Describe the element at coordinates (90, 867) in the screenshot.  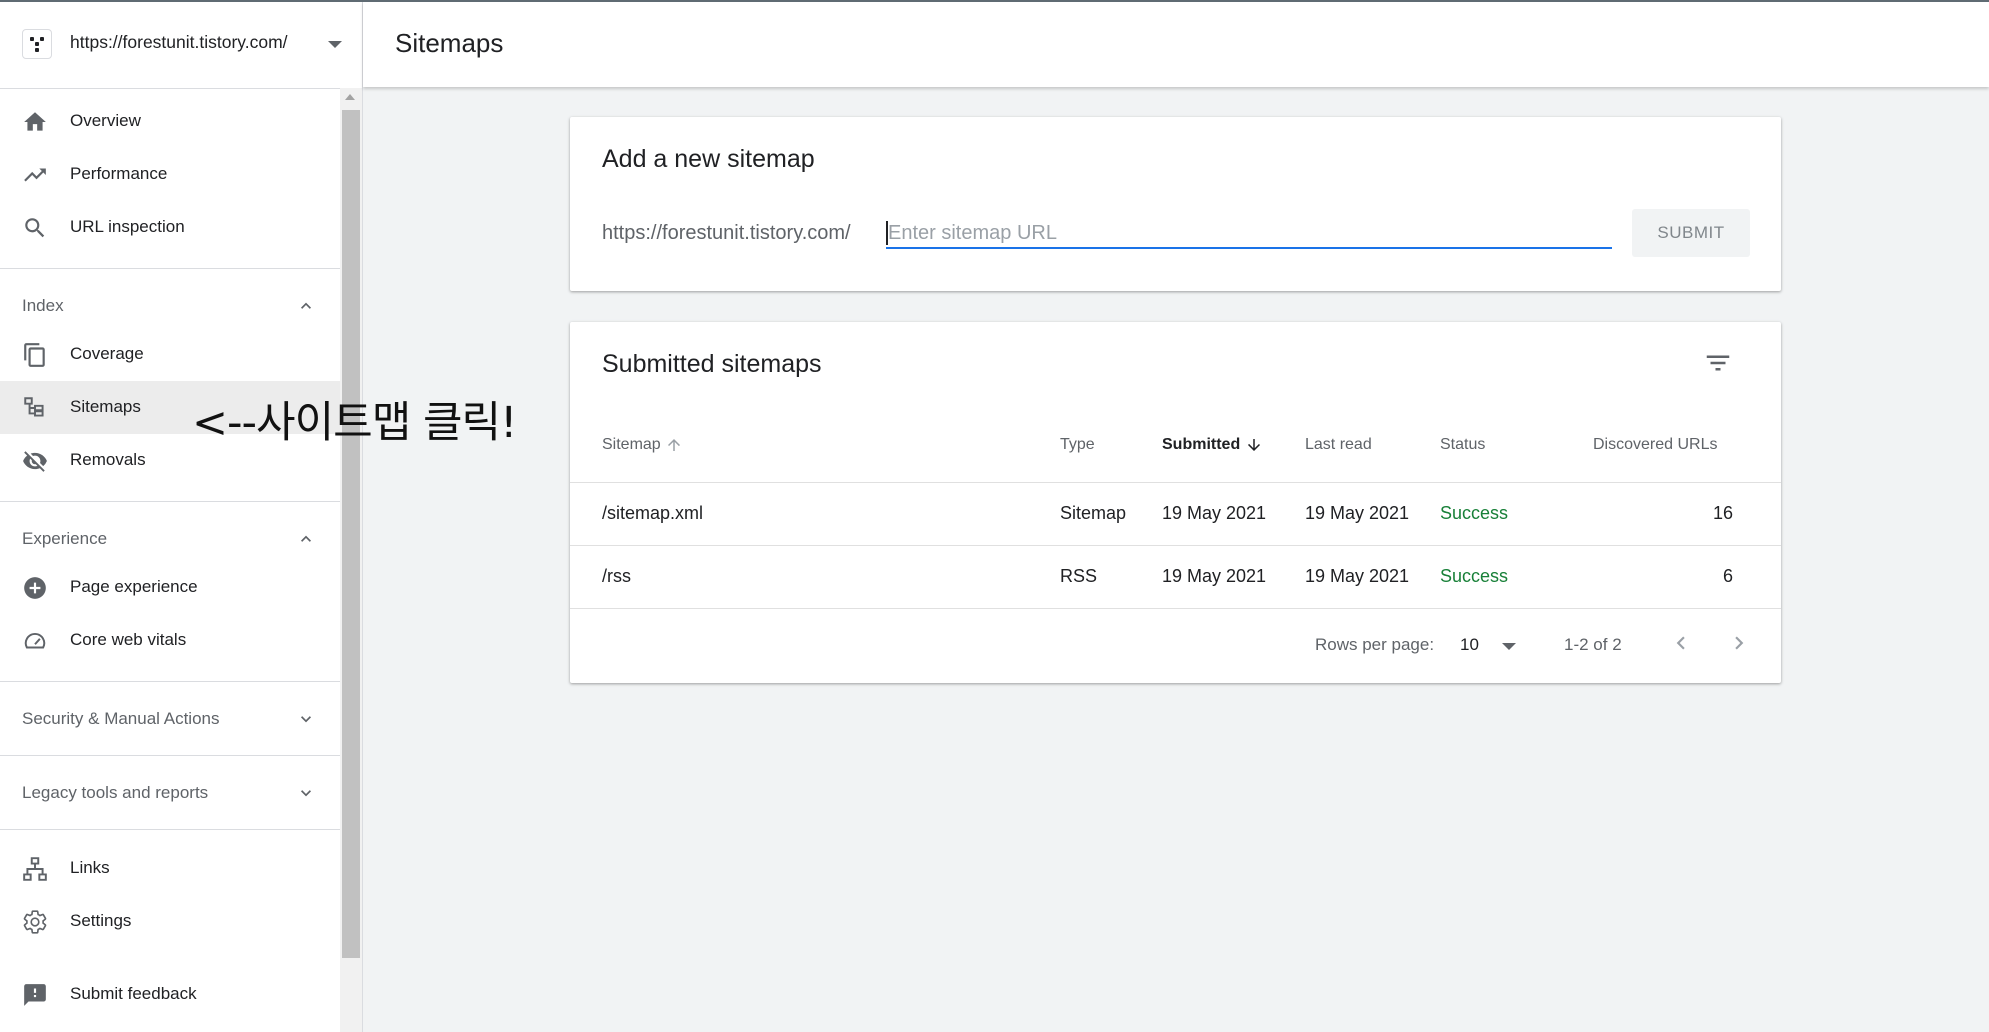
I see `sidebar-item-label: Links` at that location.